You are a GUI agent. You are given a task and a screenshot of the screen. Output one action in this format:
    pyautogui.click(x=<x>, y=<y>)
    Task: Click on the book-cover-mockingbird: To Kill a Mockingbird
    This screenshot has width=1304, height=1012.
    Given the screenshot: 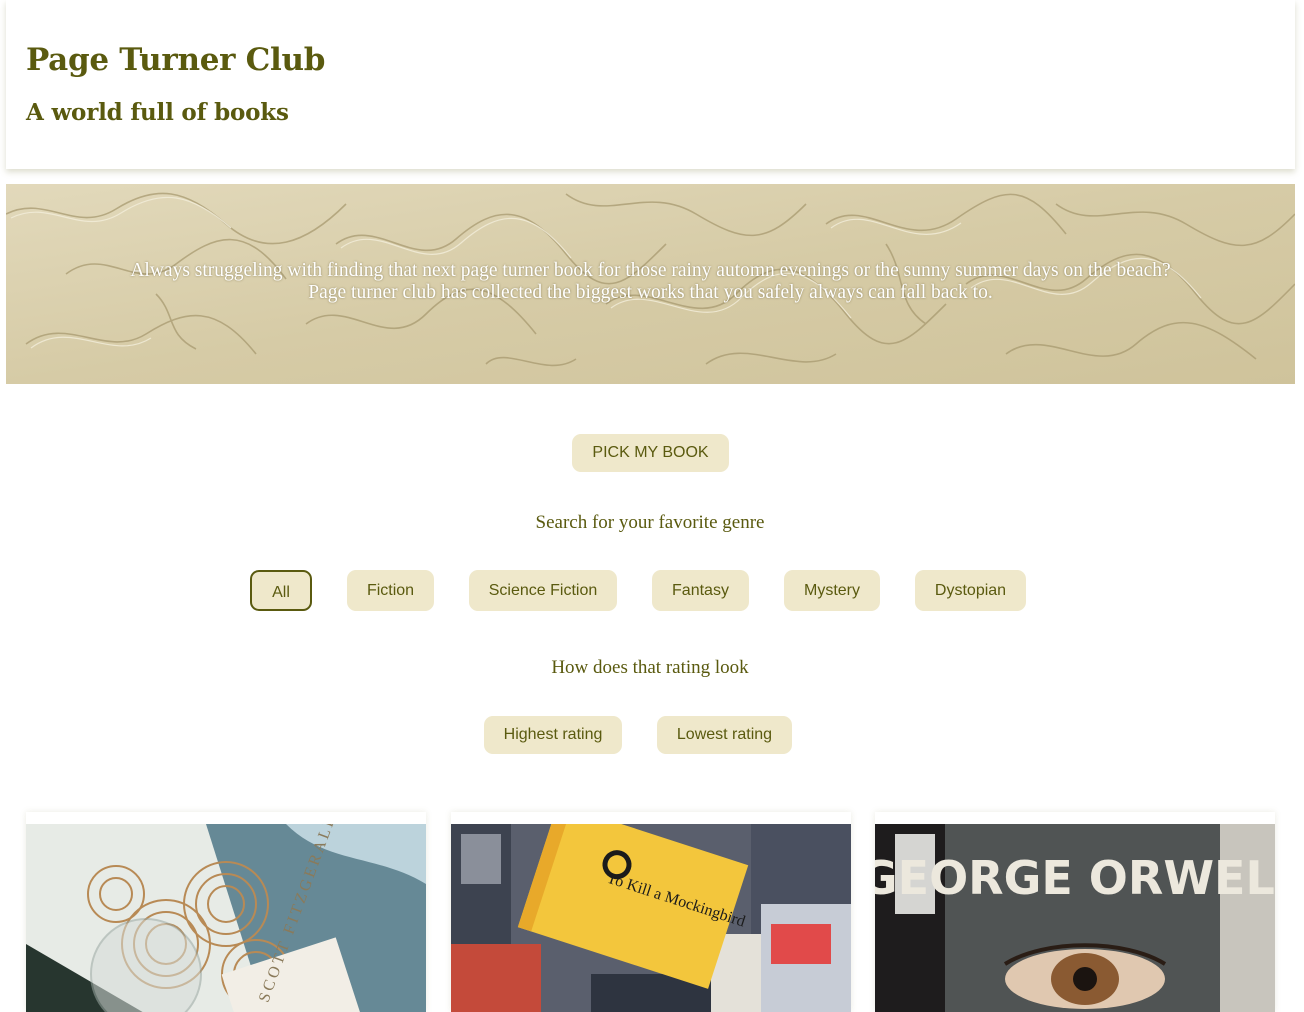 What is the action you would take?
    pyautogui.click(x=651, y=918)
    